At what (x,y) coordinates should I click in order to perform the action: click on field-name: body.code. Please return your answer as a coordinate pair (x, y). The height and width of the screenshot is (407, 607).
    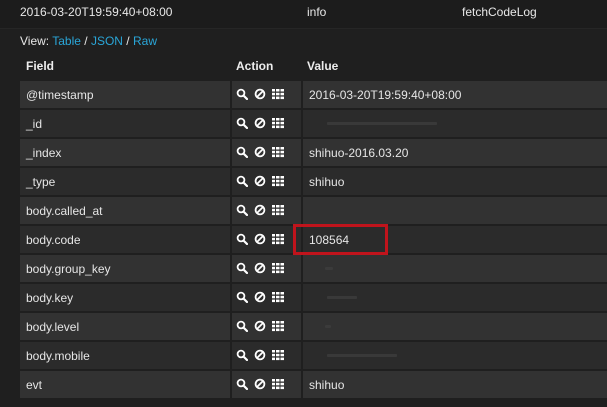
    Looking at the image, I should click on (53, 240).